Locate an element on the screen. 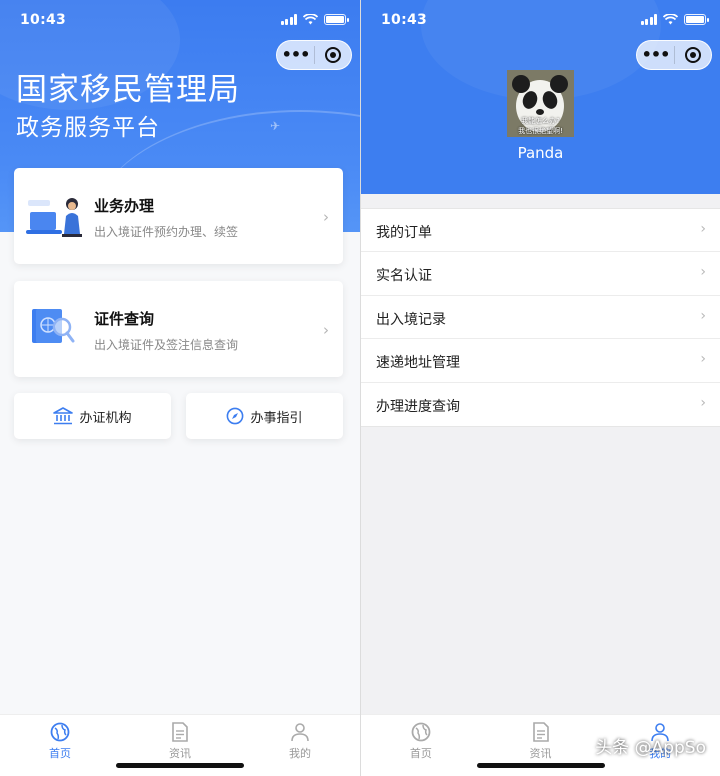  menu-item-address: 速递地址管理 › is located at coordinates (540, 361).